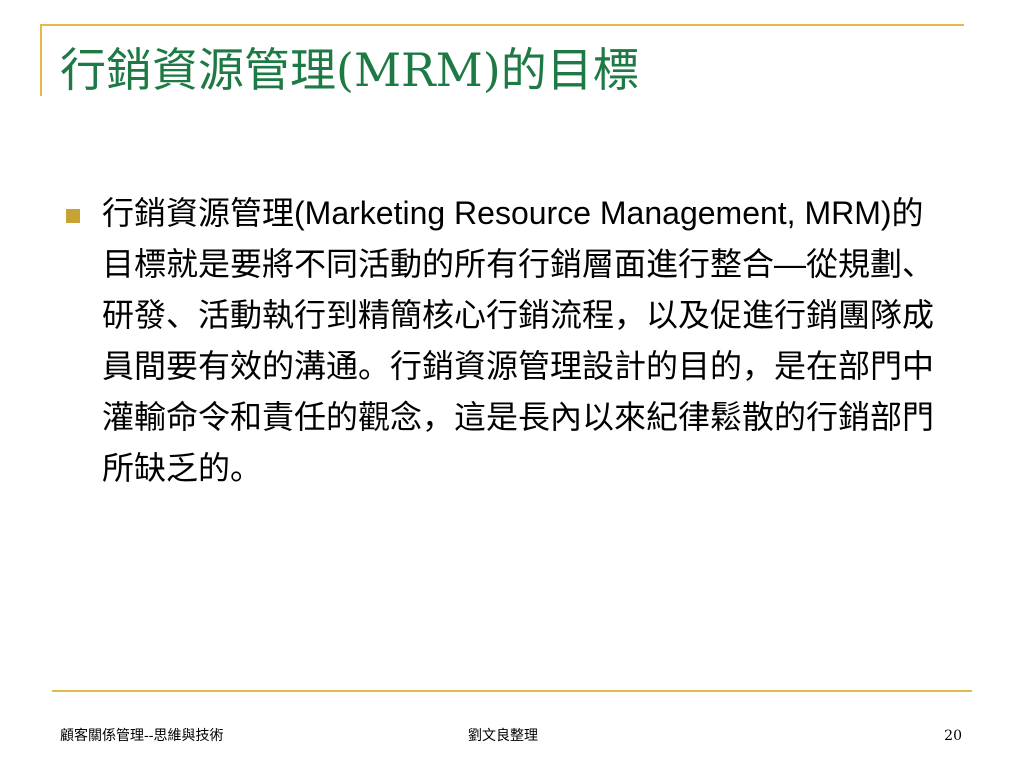 The width and height of the screenshot is (1024, 768). What do you see at coordinates (953, 736) in the screenshot?
I see `page-number: 20` at bounding box center [953, 736].